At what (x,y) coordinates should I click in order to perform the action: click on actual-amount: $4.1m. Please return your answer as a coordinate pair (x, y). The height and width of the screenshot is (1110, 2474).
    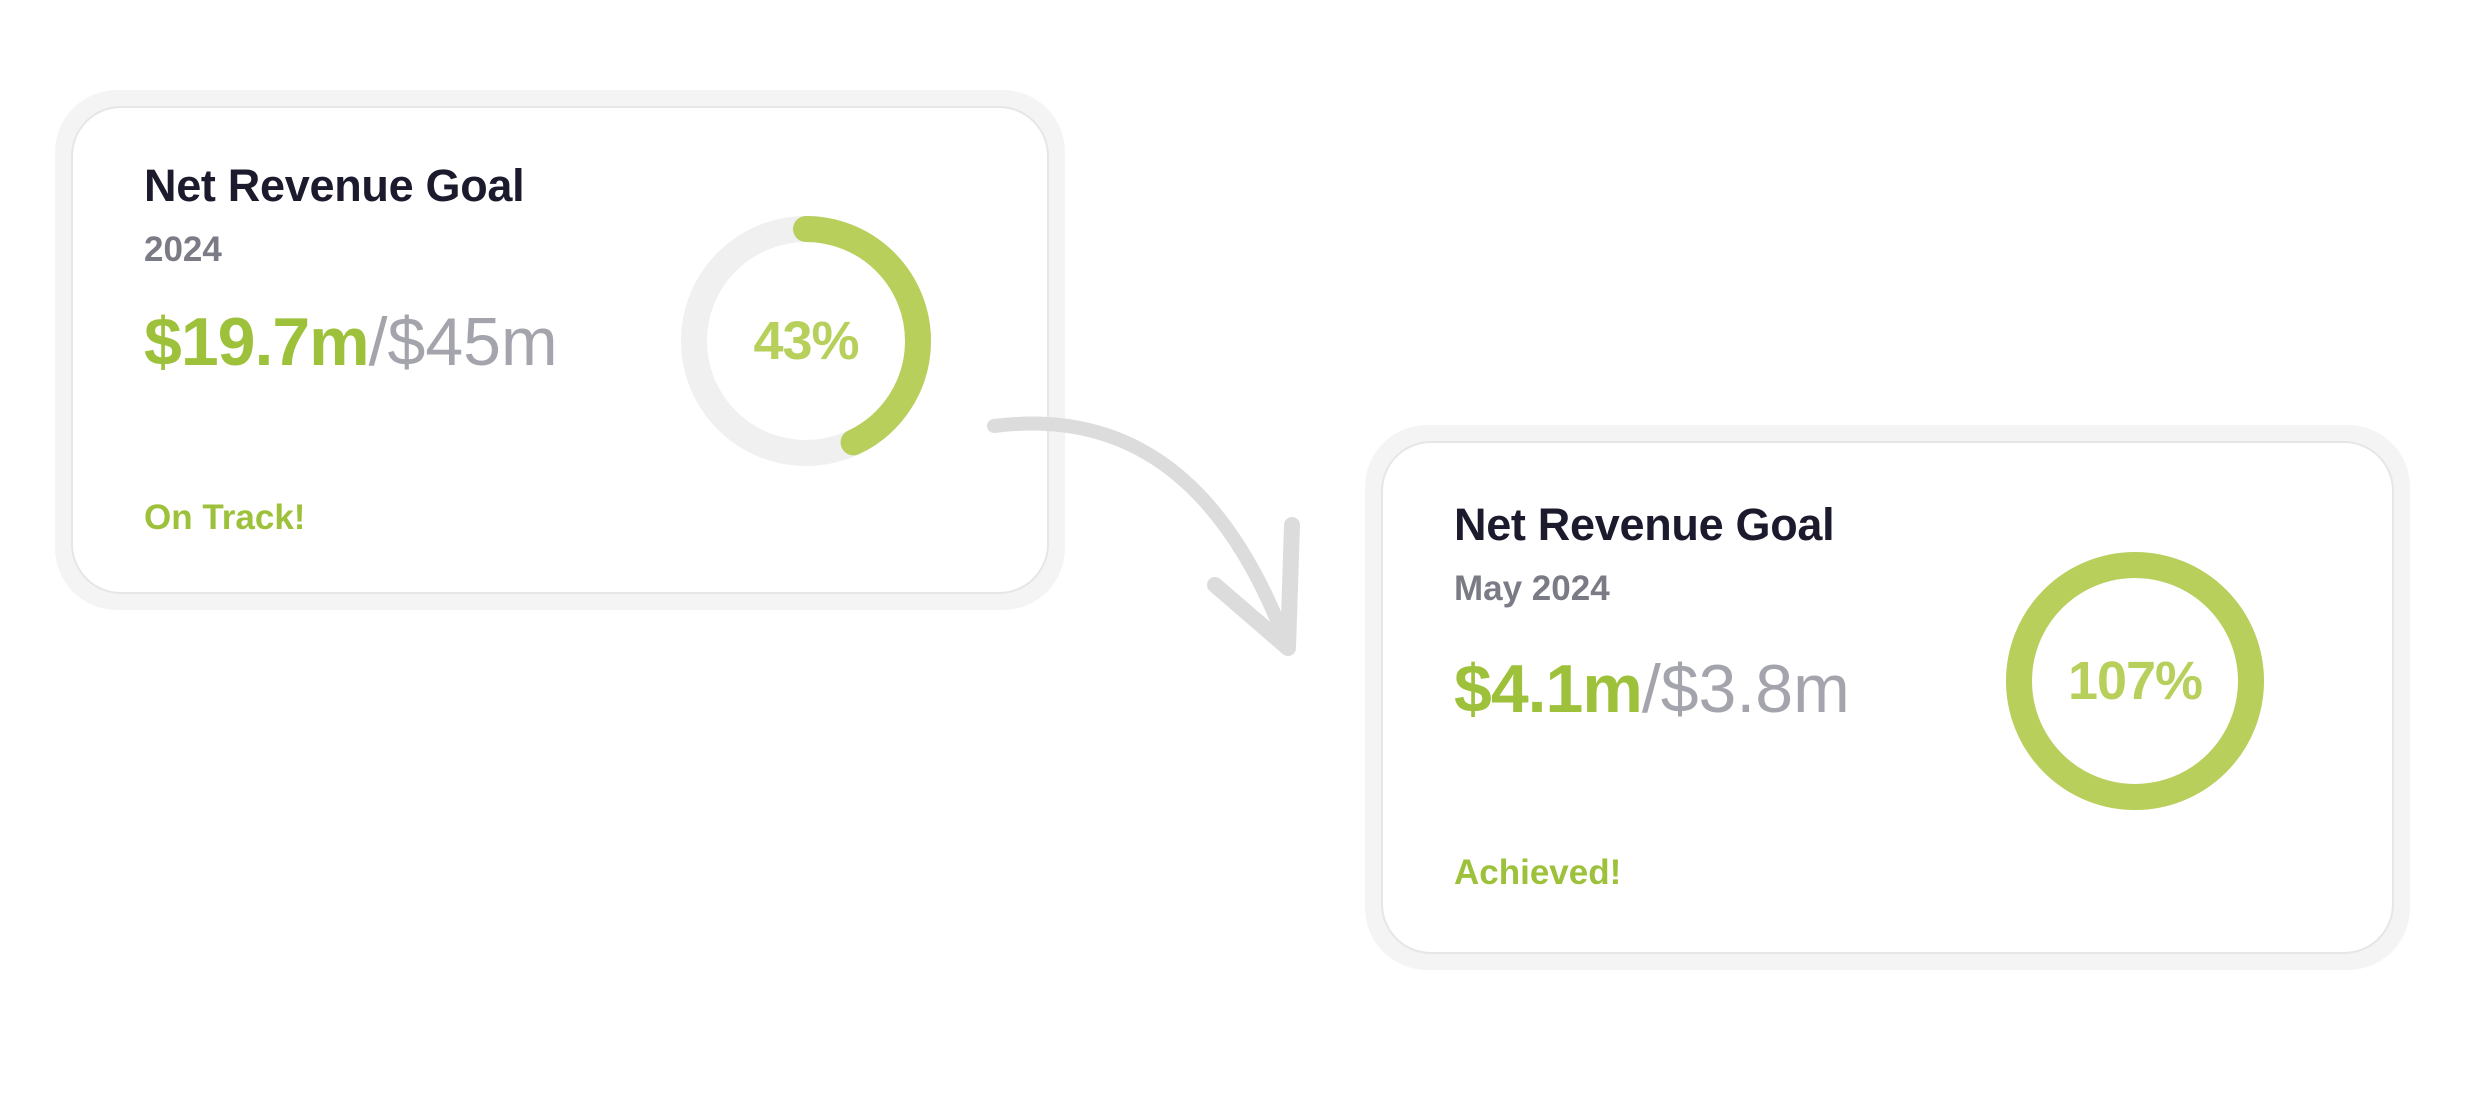
    Looking at the image, I should click on (1548, 689).